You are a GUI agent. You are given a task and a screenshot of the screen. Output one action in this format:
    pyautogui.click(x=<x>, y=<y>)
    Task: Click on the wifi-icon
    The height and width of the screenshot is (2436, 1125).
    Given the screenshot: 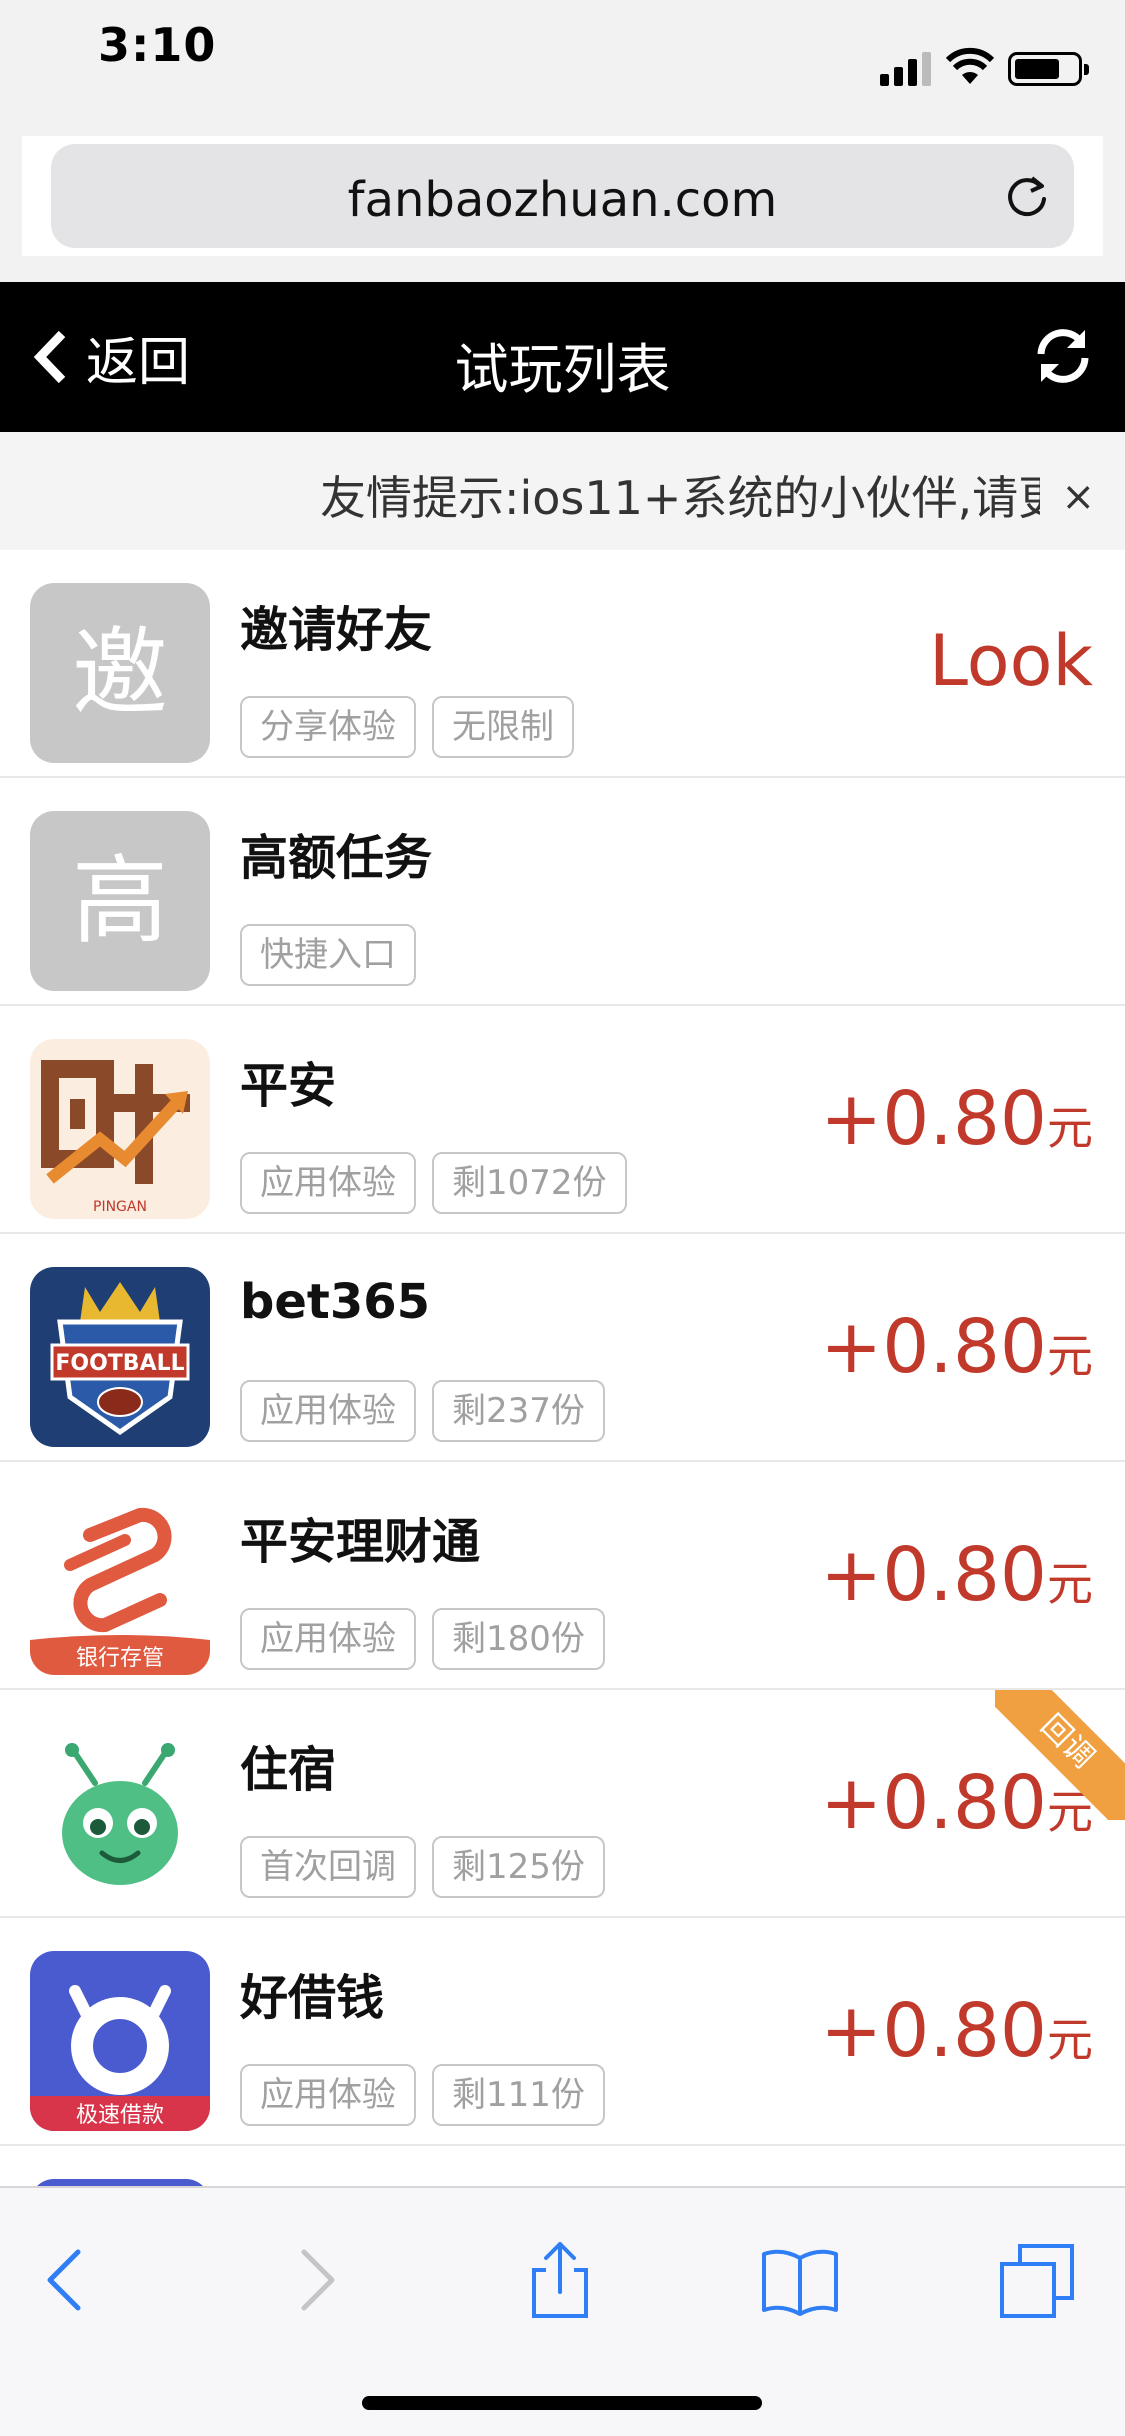 What is the action you would take?
    pyautogui.click(x=970, y=65)
    